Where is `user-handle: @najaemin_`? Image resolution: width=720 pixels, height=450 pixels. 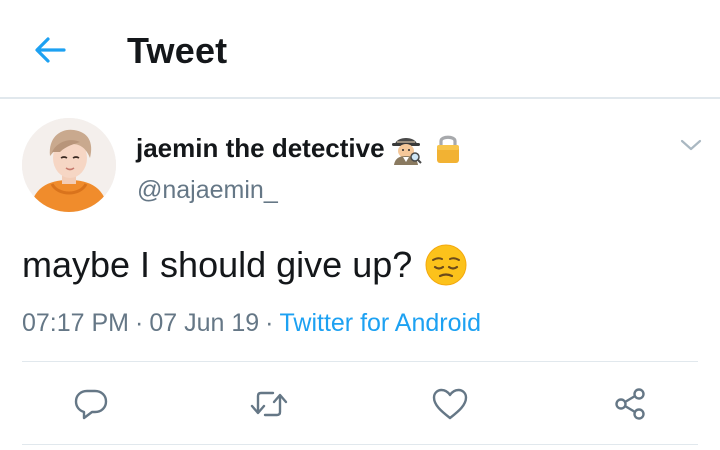 user-handle: @najaemin_ is located at coordinates (207, 190).